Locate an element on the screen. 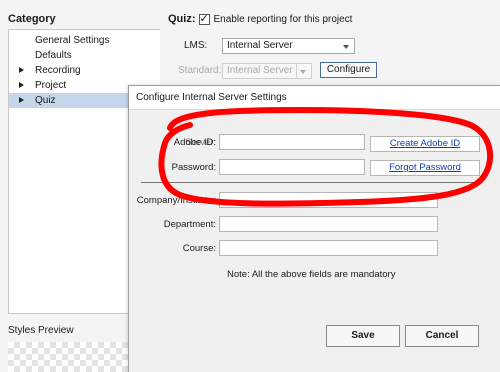 The image size is (500, 372). tree-item-label: Quiz is located at coordinates (45, 100).